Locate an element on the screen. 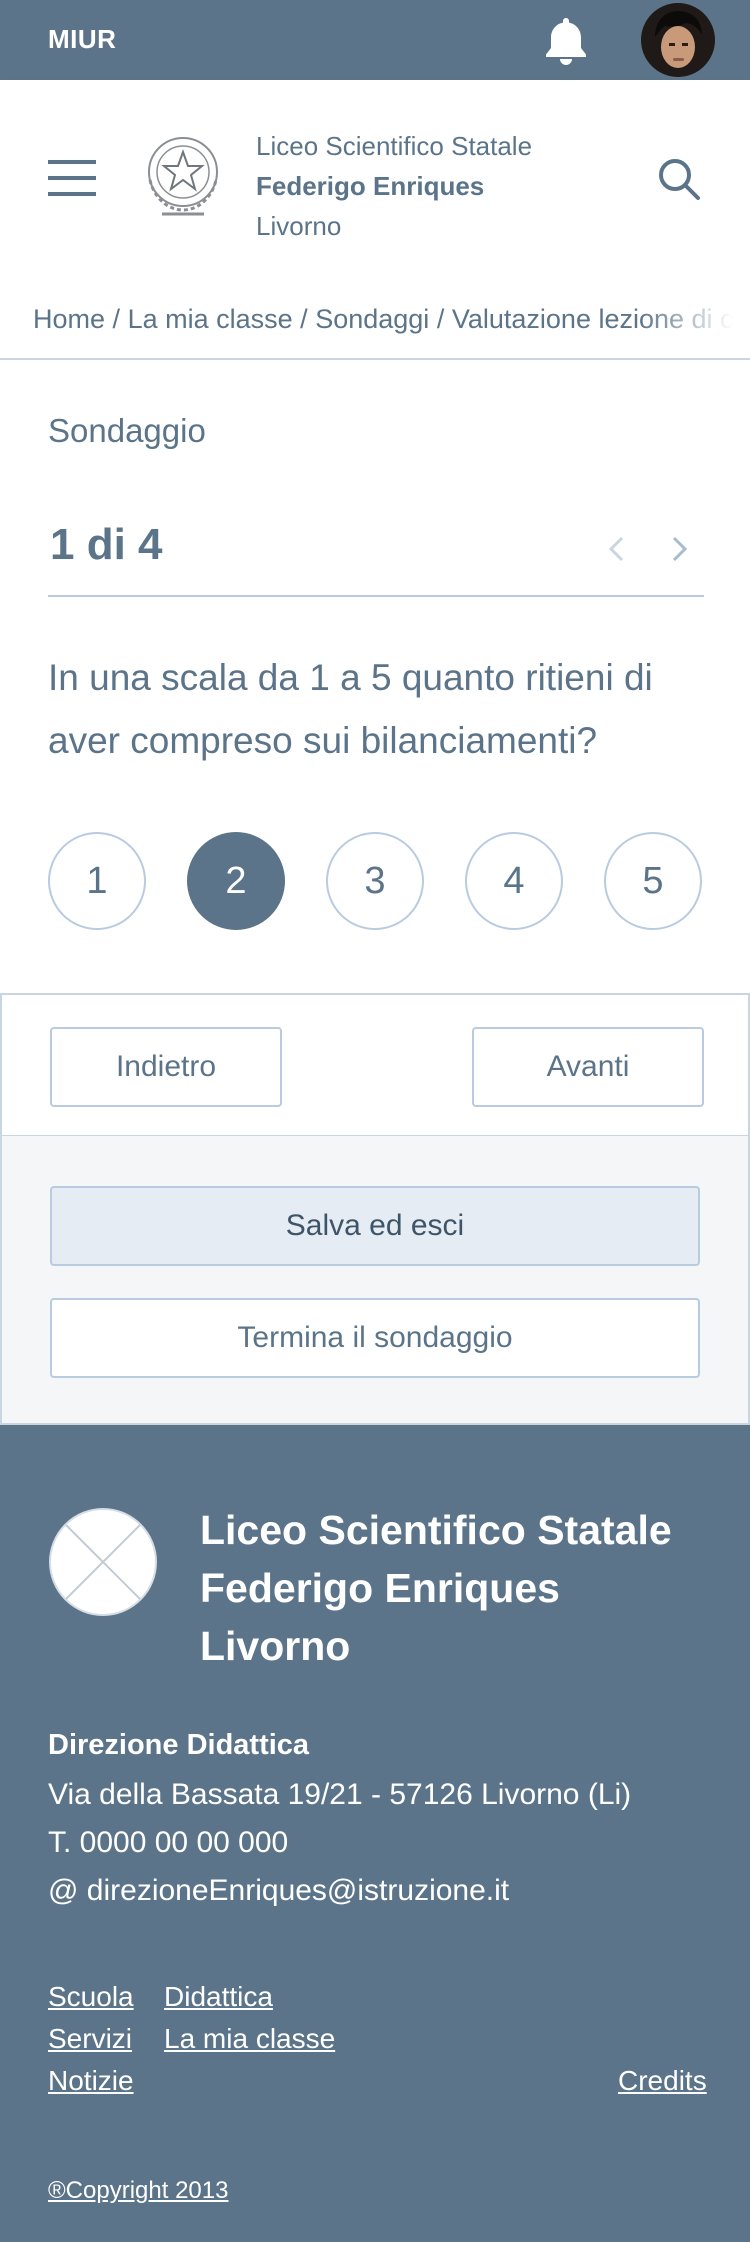  rating-option-1: 1 is located at coordinates (97, 881).